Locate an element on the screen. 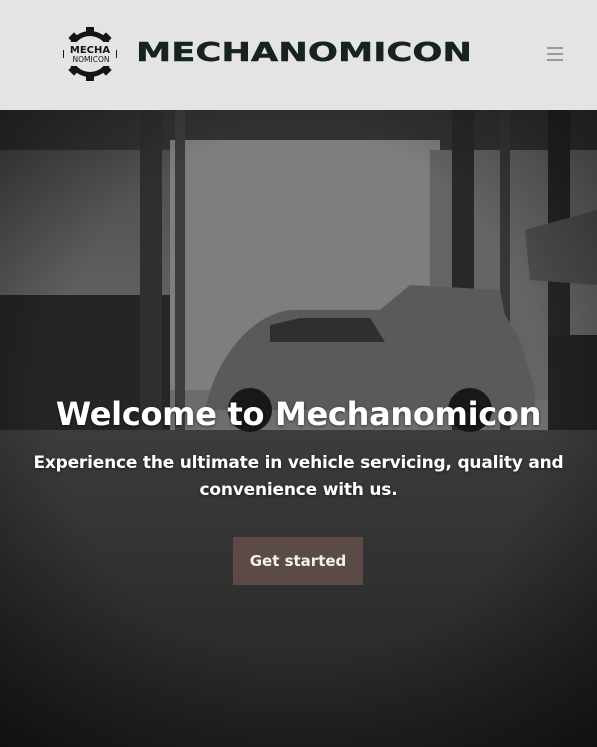 This screenshot has width=597, height=747. brand-name-text: MECHANOMICON is located at coordinates (304, 53).